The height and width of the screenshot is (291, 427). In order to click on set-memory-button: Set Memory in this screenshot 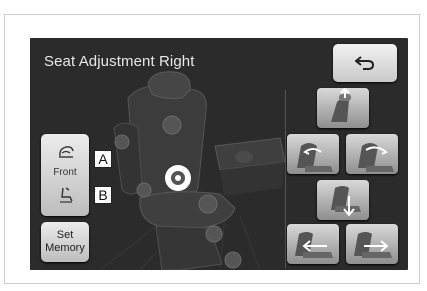, I will do `click(65, 242)`.